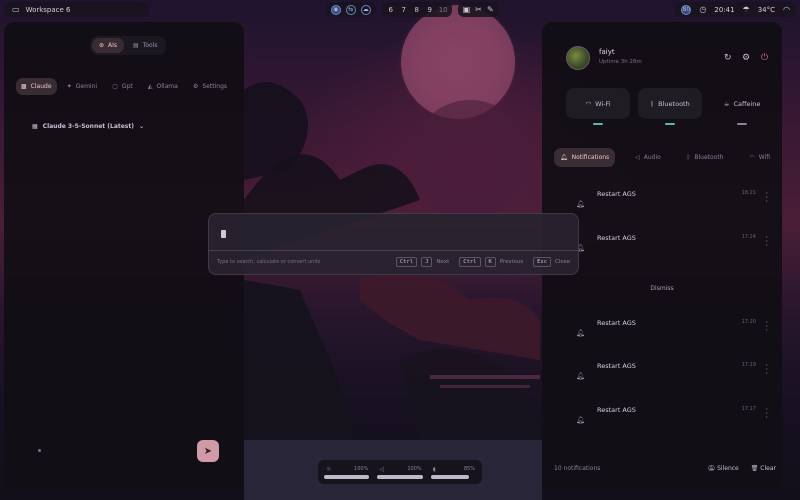 The width and height of the screenshot is (800, 500). Describe the element at coordinates (482, 262) in the screenshot. I see `search-shortcuts: Ctrl J Next Ctrl K Previous Esc Close` at that location.